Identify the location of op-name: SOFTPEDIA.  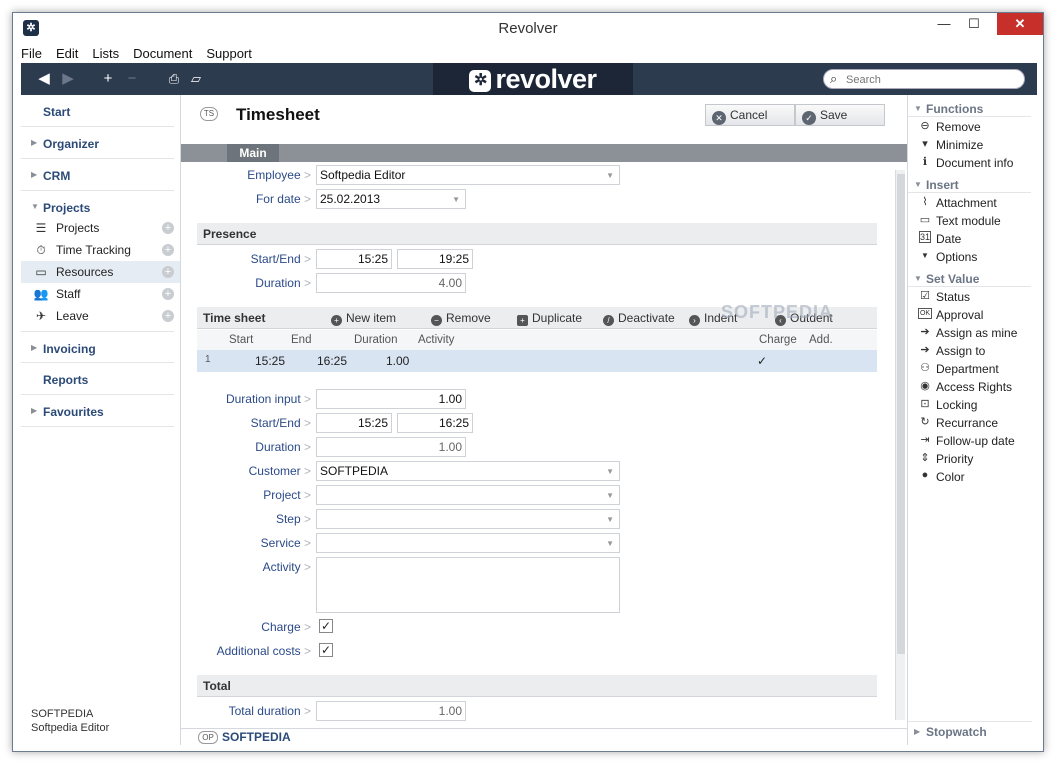
(256, 737).